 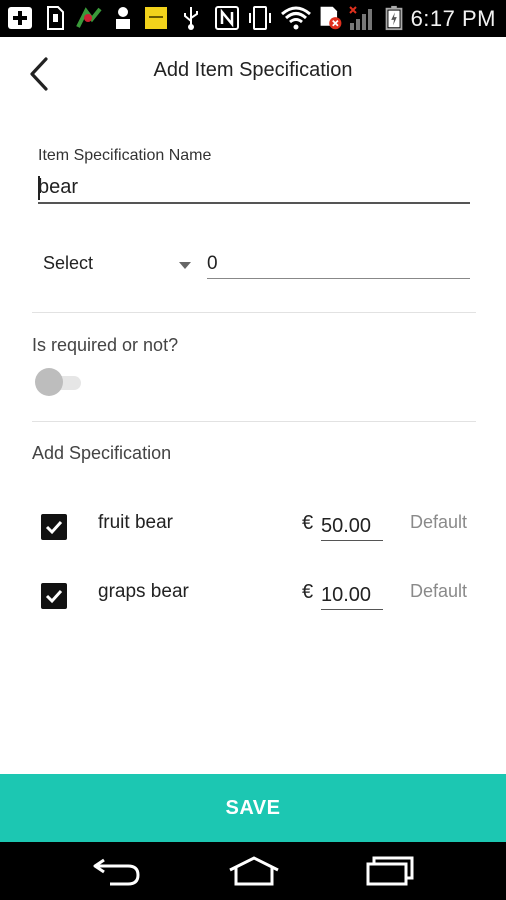 What do you see at coordinates (125, 155) in the screenshot?
I see `item-spec-name-label: Item Specification Name` at bounding box center [125, 155].